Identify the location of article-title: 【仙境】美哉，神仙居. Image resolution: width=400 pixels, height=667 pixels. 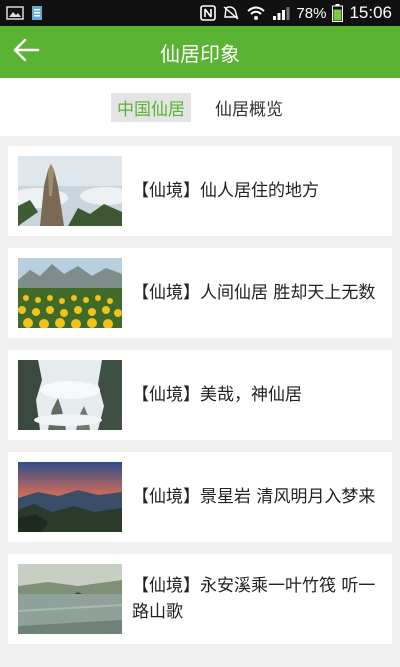
(217, 395).